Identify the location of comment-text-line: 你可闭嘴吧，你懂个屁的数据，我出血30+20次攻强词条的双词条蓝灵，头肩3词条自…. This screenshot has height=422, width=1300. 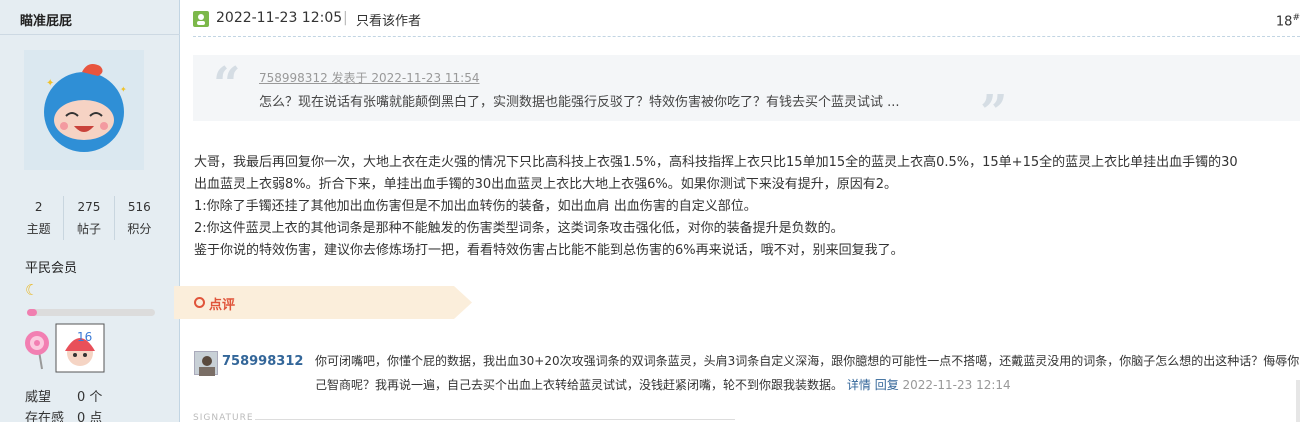
(807, 361).